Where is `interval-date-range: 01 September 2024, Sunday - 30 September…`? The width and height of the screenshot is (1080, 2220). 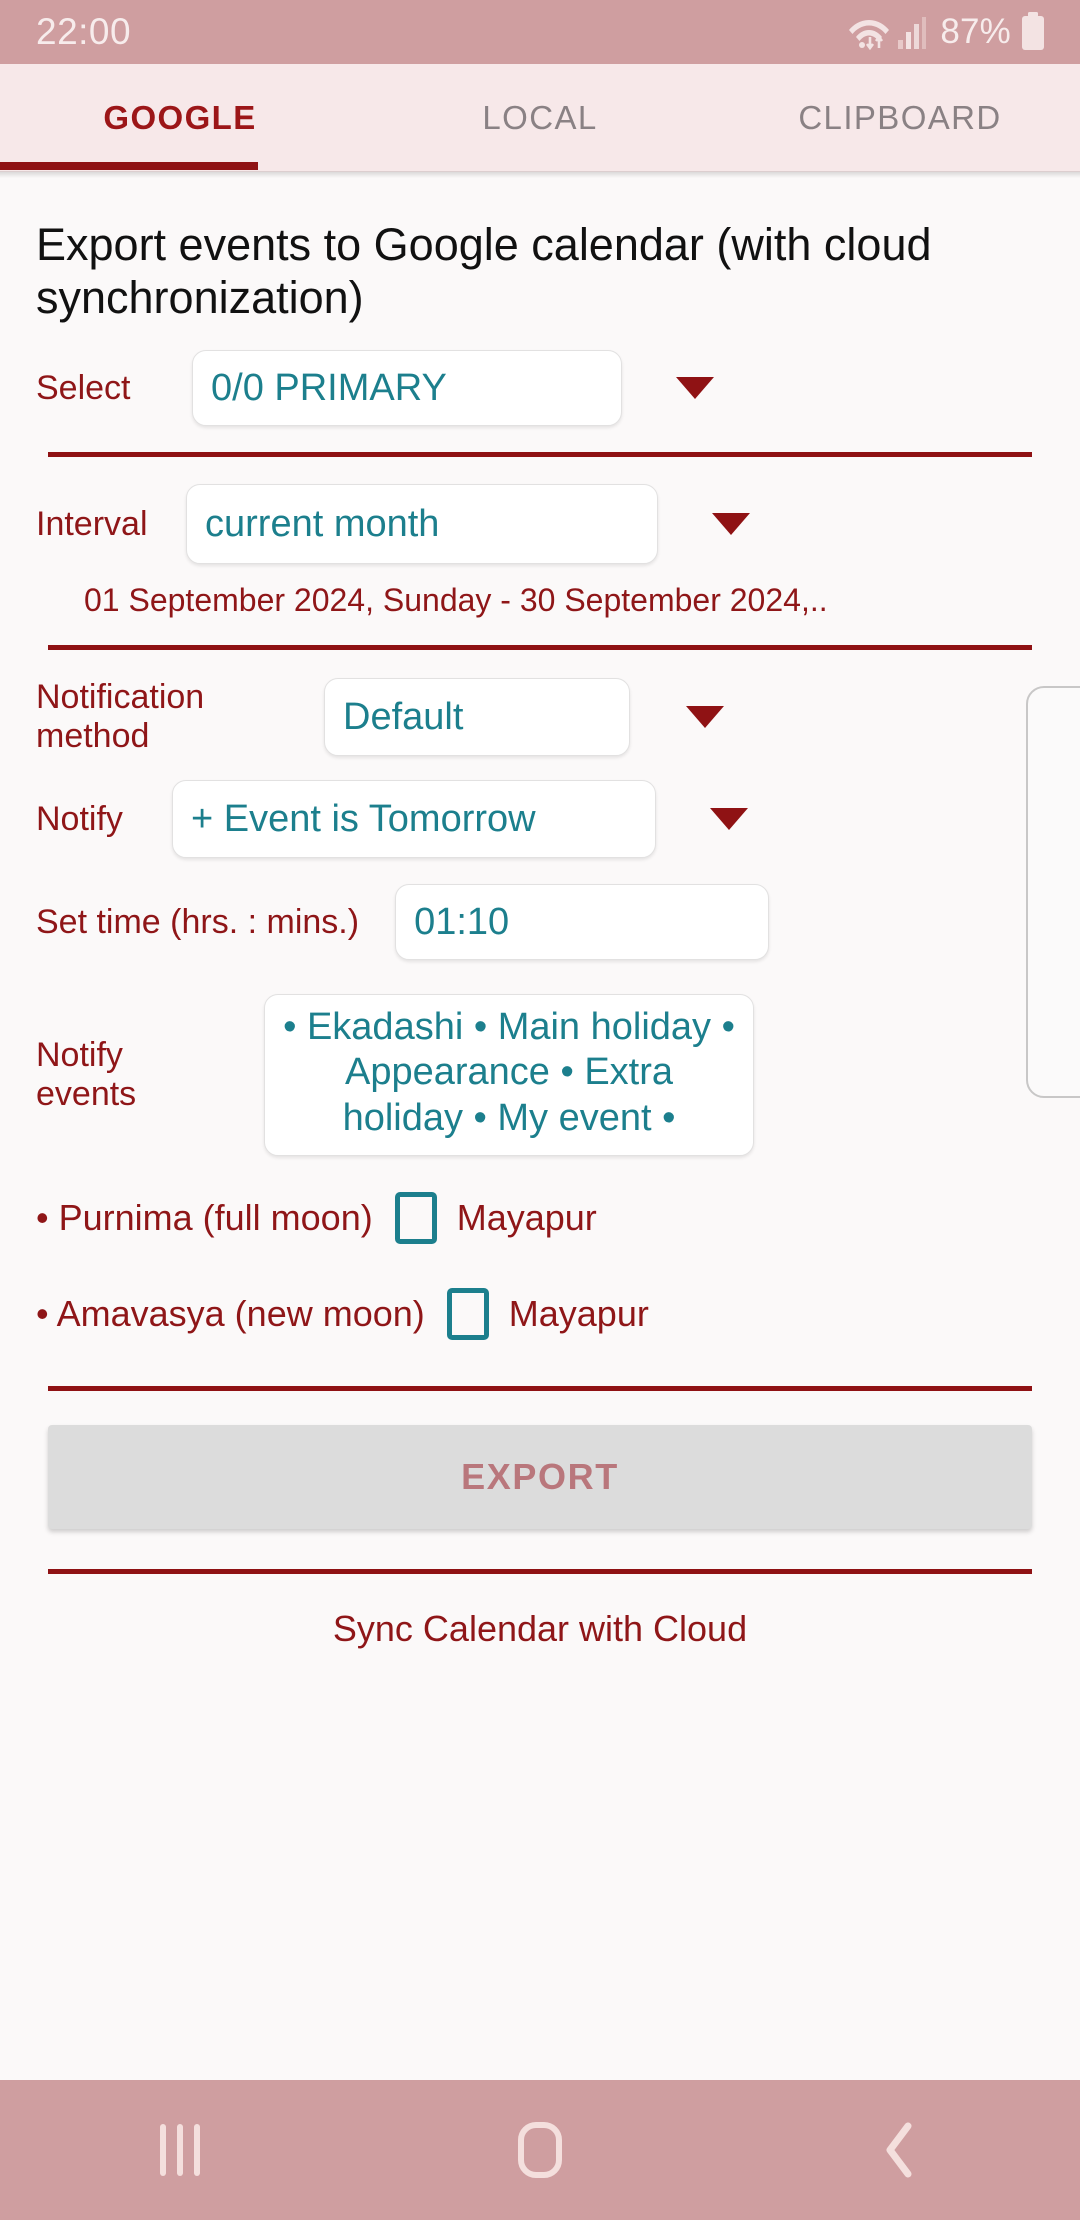
interval-date-range: 01 September 2024, Sunday - 30 September… is located at coordinates (456, 600).